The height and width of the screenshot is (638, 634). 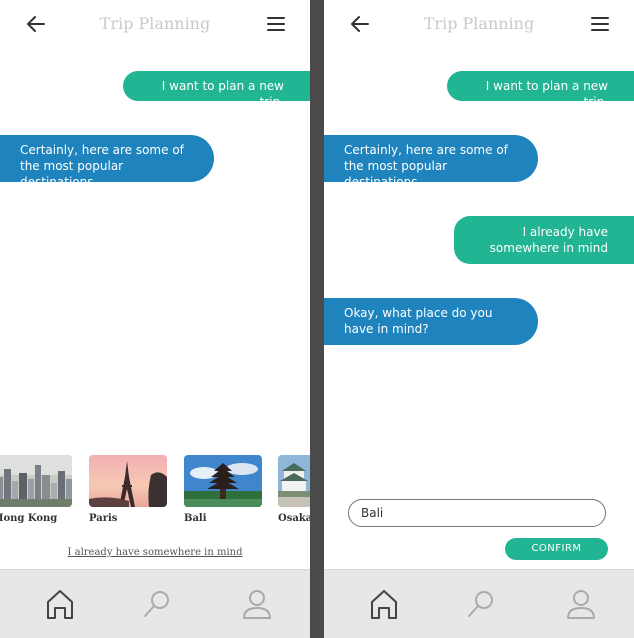 I want to click on destination-card-osaka: Osaka, so click(x=294, y=489).